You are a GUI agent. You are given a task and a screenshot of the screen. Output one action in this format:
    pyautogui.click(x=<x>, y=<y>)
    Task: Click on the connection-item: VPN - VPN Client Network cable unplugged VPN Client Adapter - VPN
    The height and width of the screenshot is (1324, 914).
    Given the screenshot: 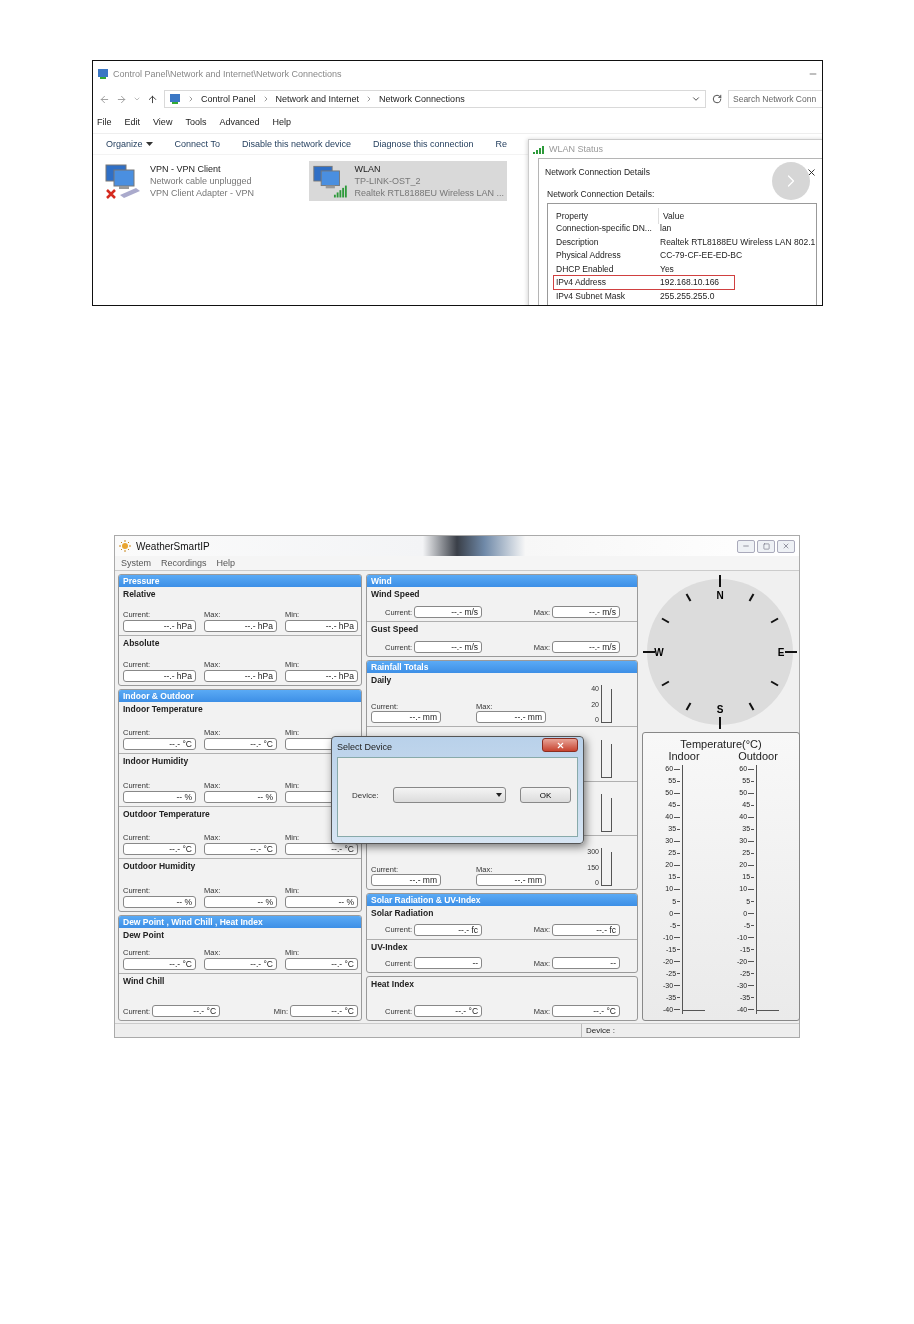 What is the action you would take?
    pyautogui.click(x=200, y=181)
    